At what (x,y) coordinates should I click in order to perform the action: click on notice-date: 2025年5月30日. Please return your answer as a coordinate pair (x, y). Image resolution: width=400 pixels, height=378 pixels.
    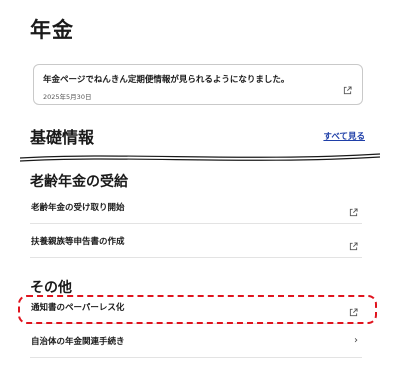
    Looking at the image, I should click on (67, 97).